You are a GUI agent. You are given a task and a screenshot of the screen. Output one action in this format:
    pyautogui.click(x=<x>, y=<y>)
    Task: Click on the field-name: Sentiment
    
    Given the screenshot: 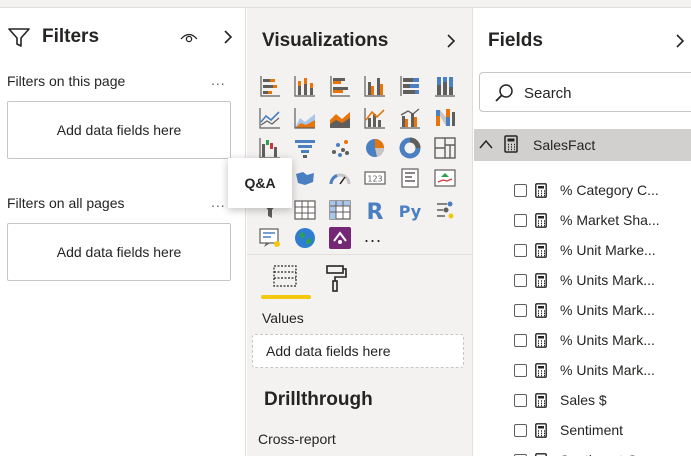 What is the action you would take?
    pyautogui.click(x=592, y=430)
    